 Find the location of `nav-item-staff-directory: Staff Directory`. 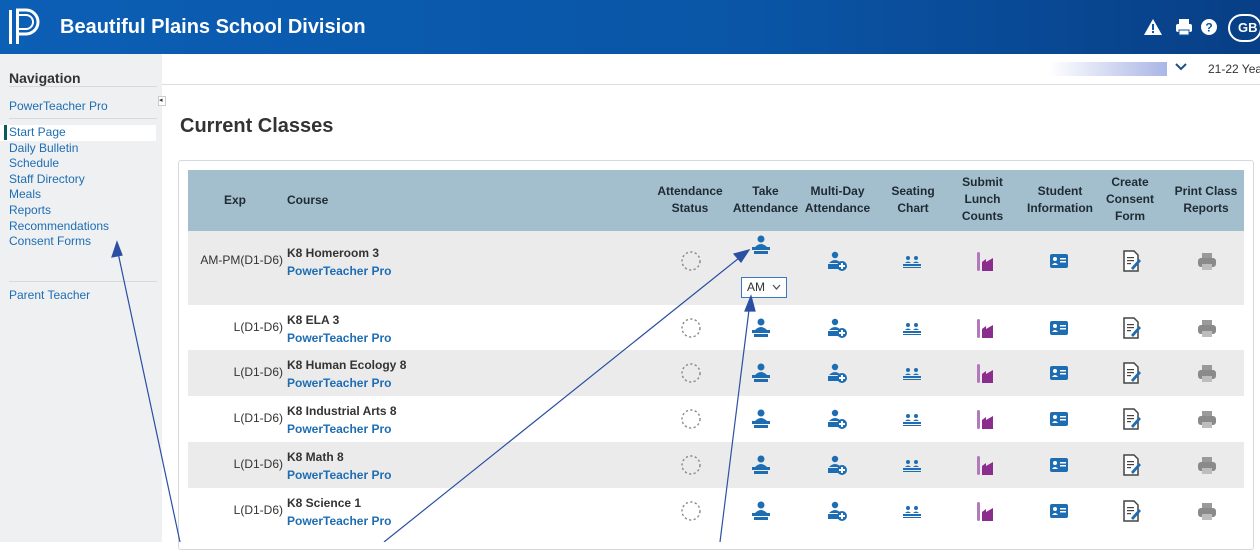

nav-item-staff-directory: Staff Directory is located at coordinates (81, 180).